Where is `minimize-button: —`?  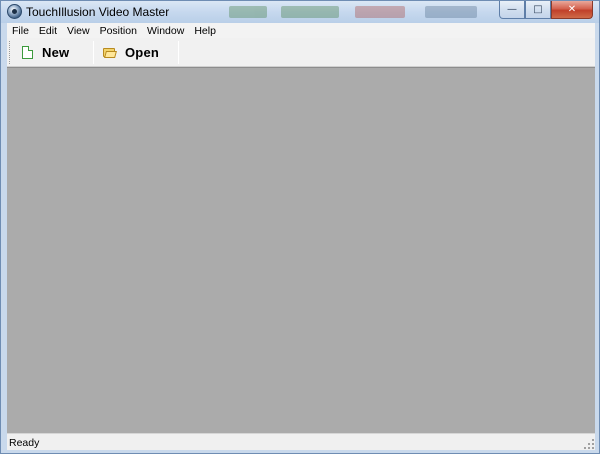 minimize-button: — is located at coordinates (512, 10).